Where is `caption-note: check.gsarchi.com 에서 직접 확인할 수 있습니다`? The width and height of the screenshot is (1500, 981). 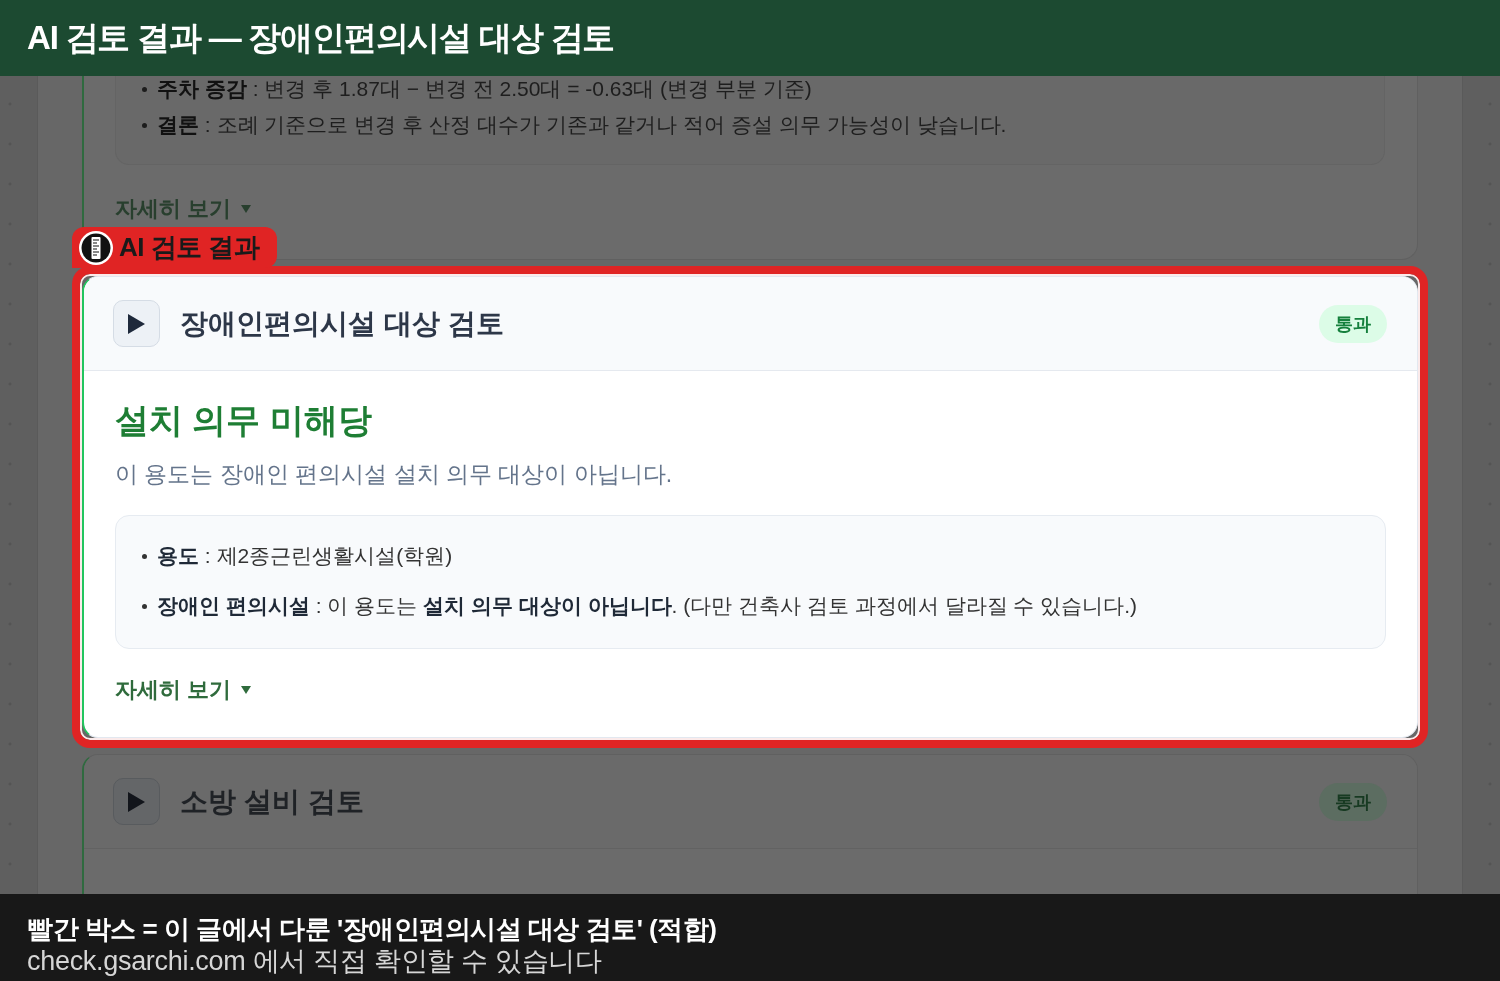 caption-note: check.gsarchi.com 에서 직접 확인할 수 있습니다 is located at coordinates (314, 961).